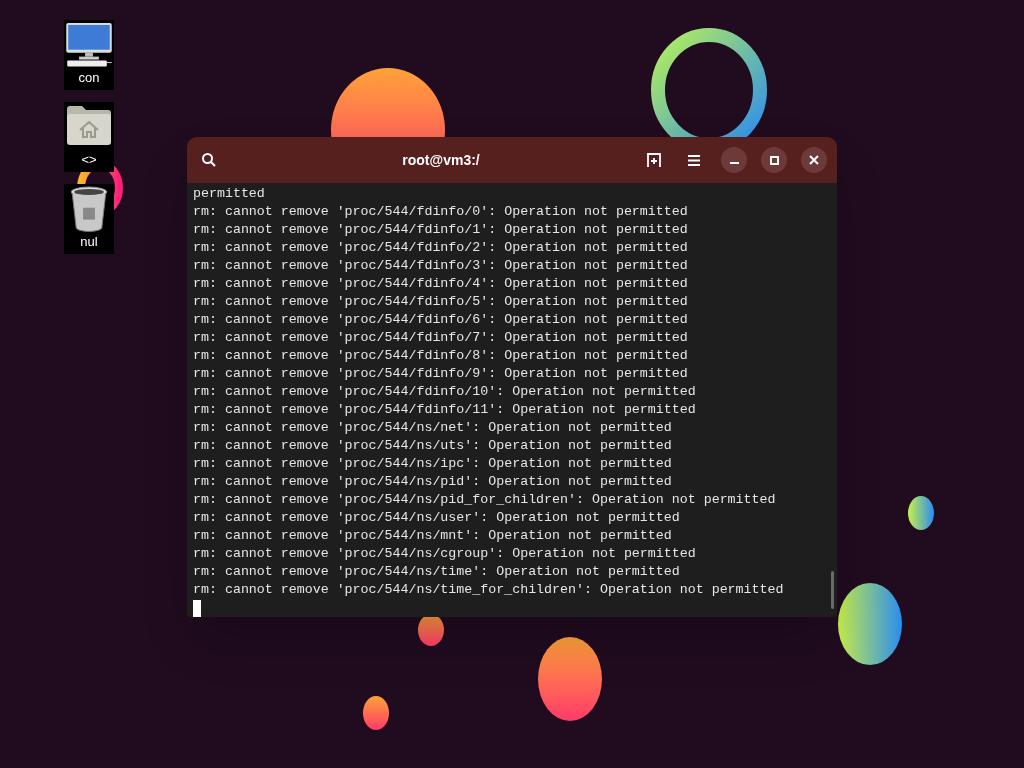  Describe the element at coordinates (437, 572) in the screenshot. I see `terminal-line: rm: cannot remove 'proc/544/ns/time': Operation not permitted` at that location.